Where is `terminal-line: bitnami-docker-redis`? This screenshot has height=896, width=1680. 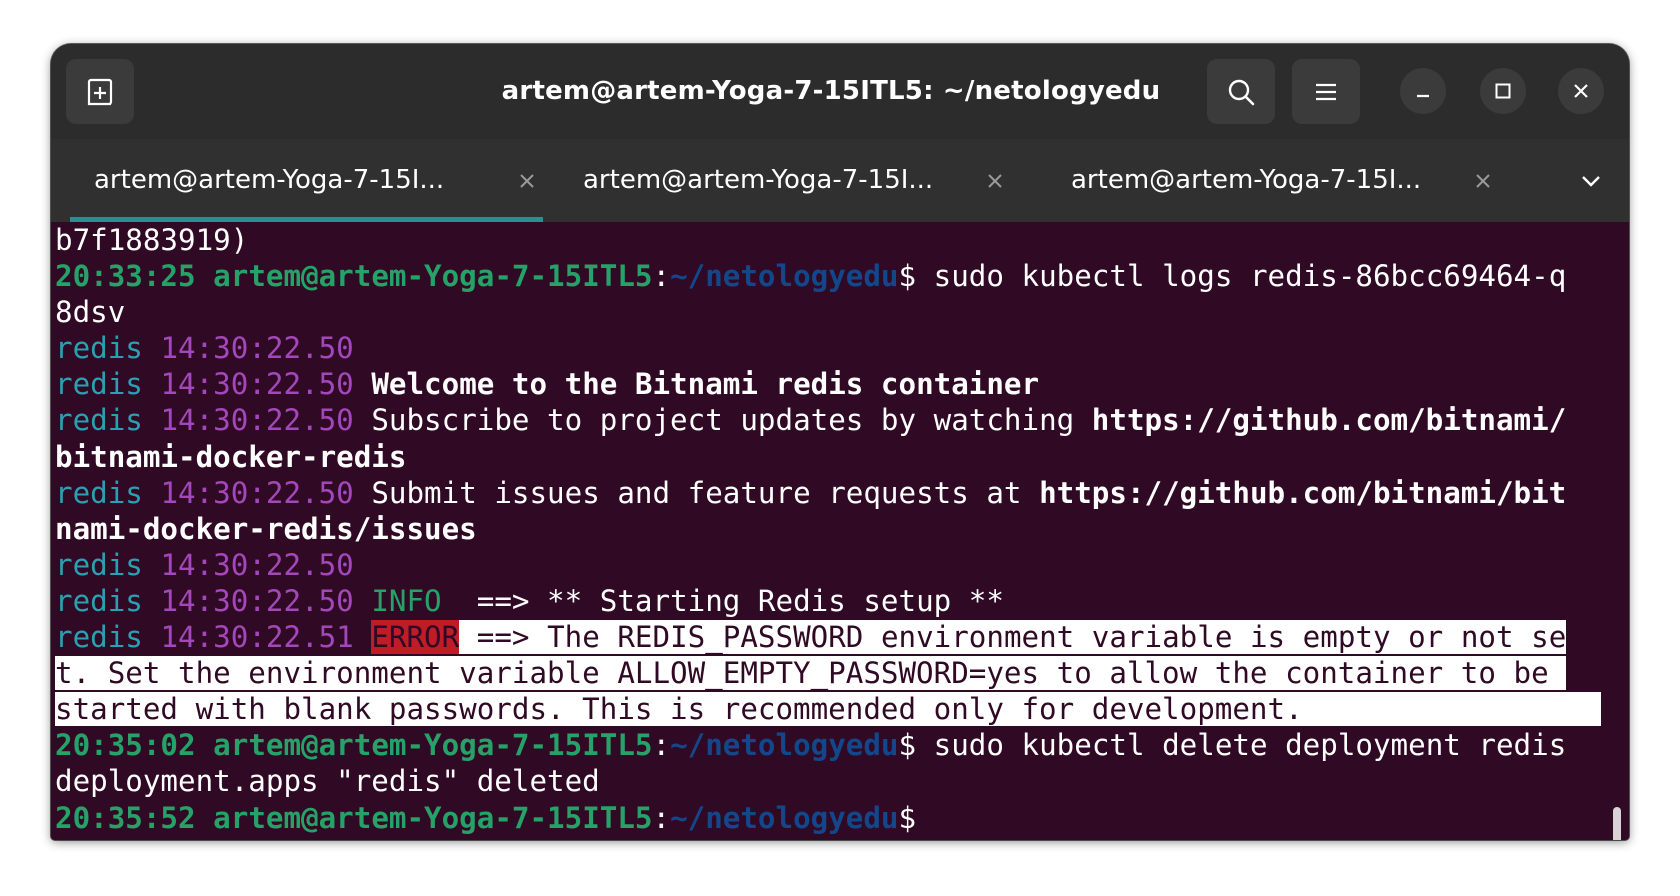 terminal-line: bitnami-docker-redis is located at coordinates (828, 457).